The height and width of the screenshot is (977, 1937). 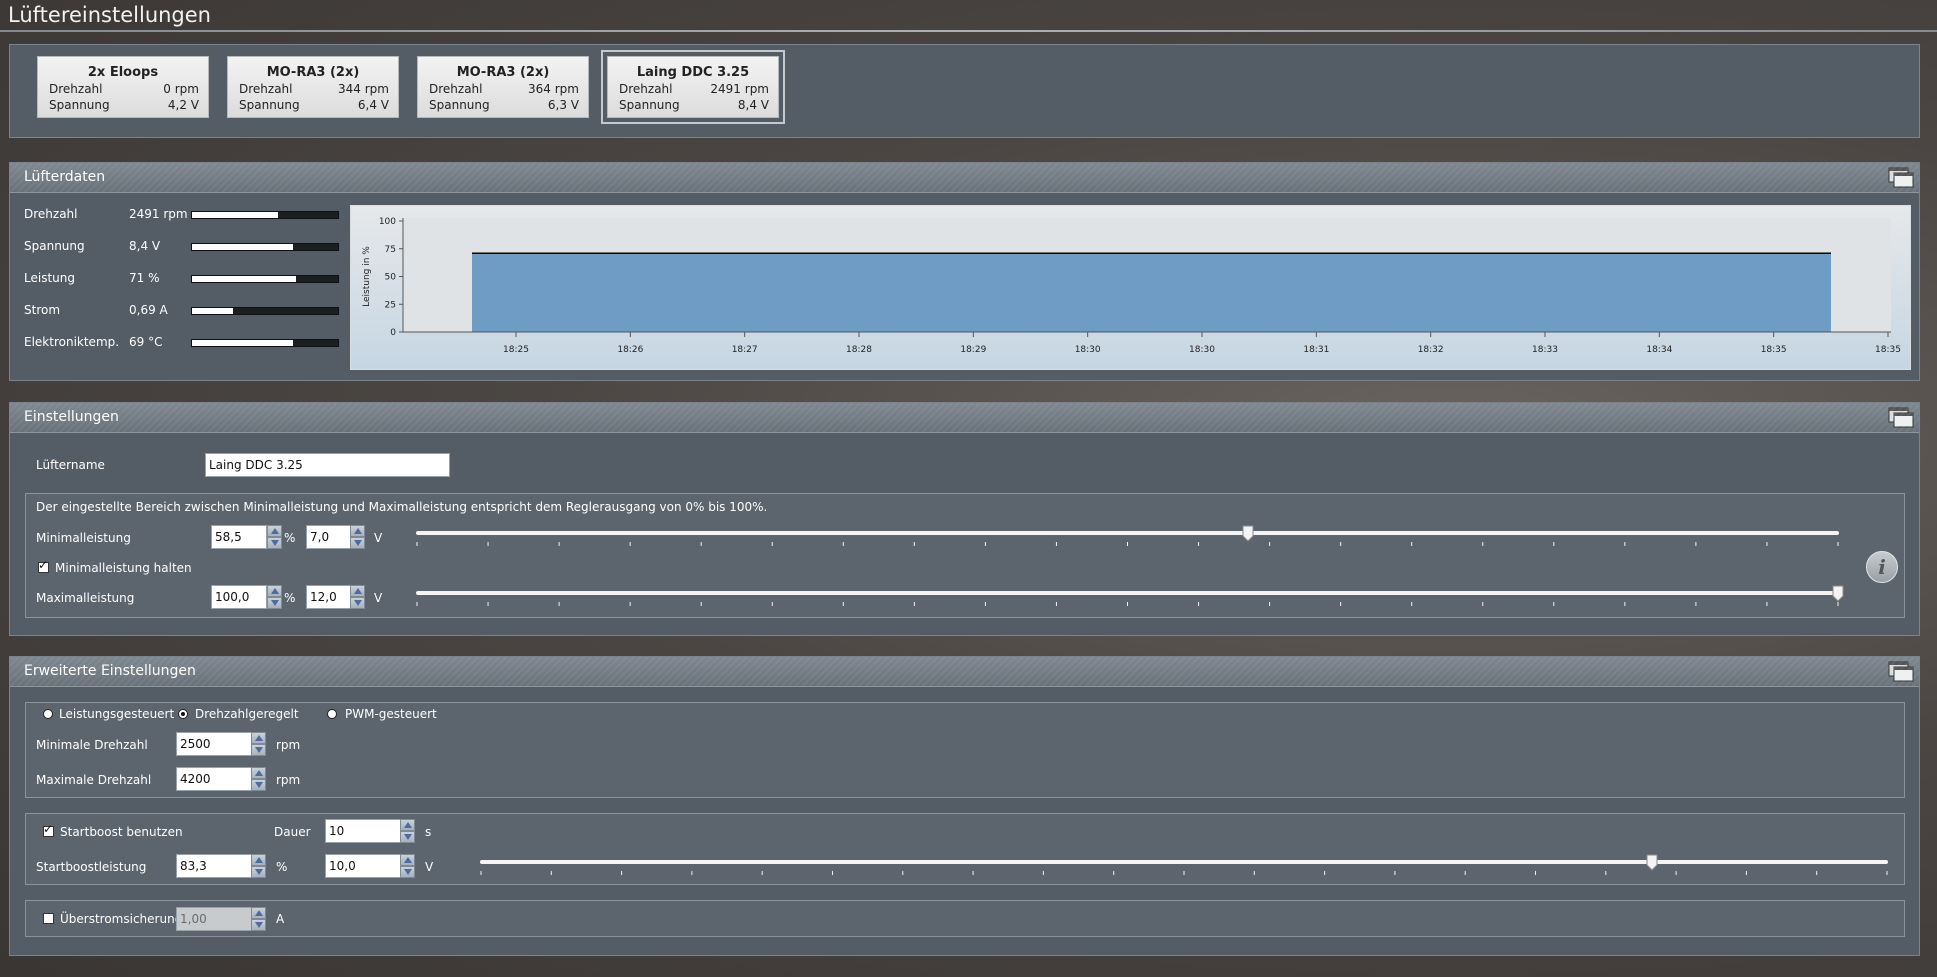 I want to click on hold-min-checkbox, so click(x=43, y=565).